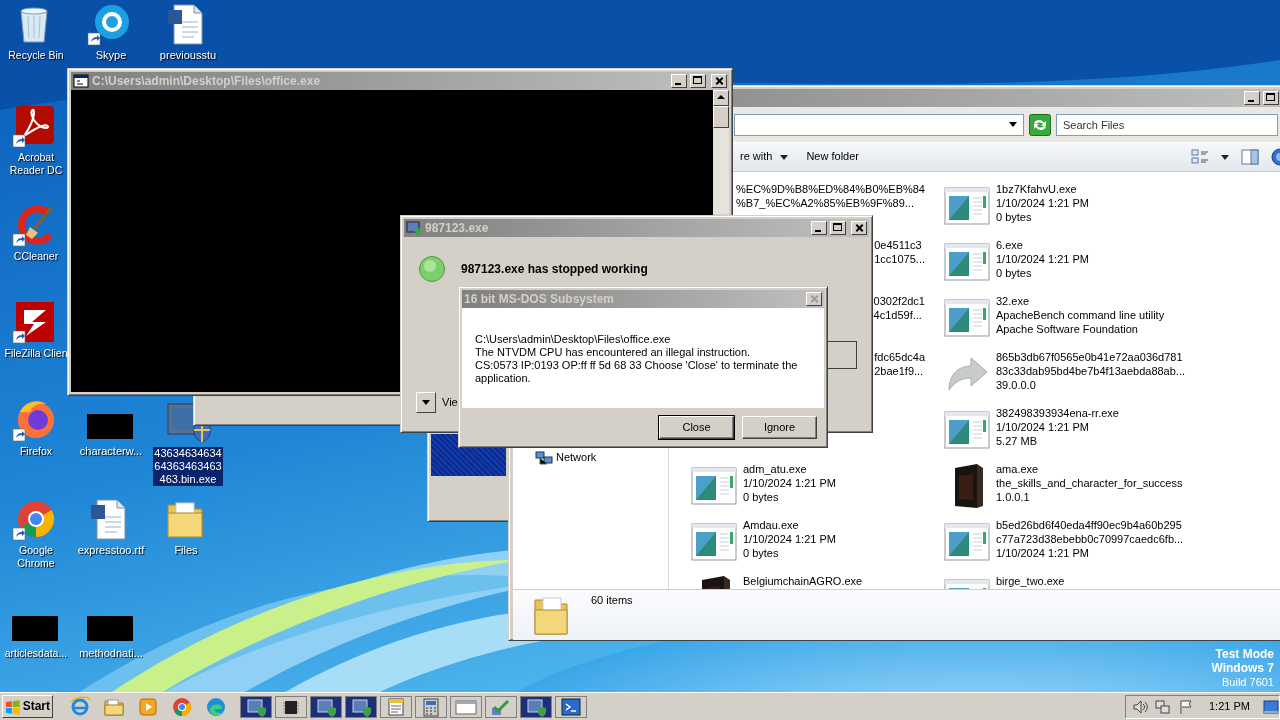 The image size is (1280, 720). What do you see at coordinates (36, 55) in the screenshot?
I see `icon-label: Recycle Bin` at bounding box center [36, 55].